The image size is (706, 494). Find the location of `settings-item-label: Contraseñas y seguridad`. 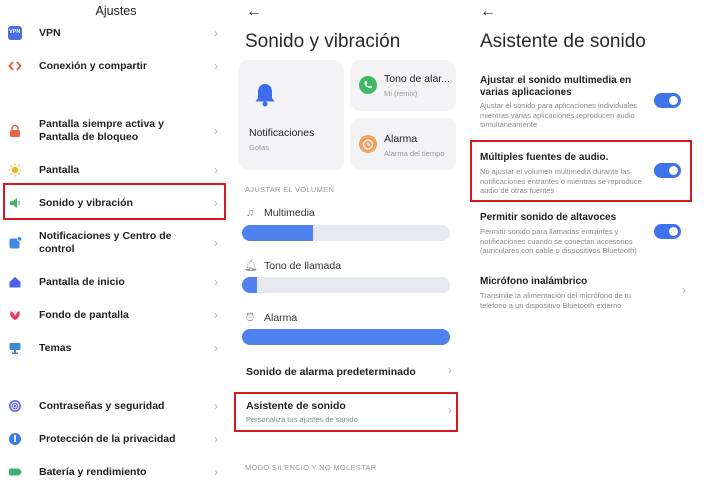

settings-item-label: Contraseñas y seguridad is located at coordinates (102, 405).